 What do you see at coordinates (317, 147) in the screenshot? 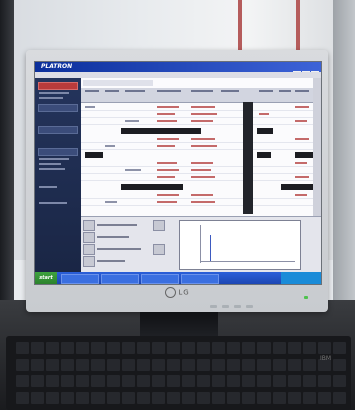
I see `vertical-scrollbar` at bounding box center [317, 147].